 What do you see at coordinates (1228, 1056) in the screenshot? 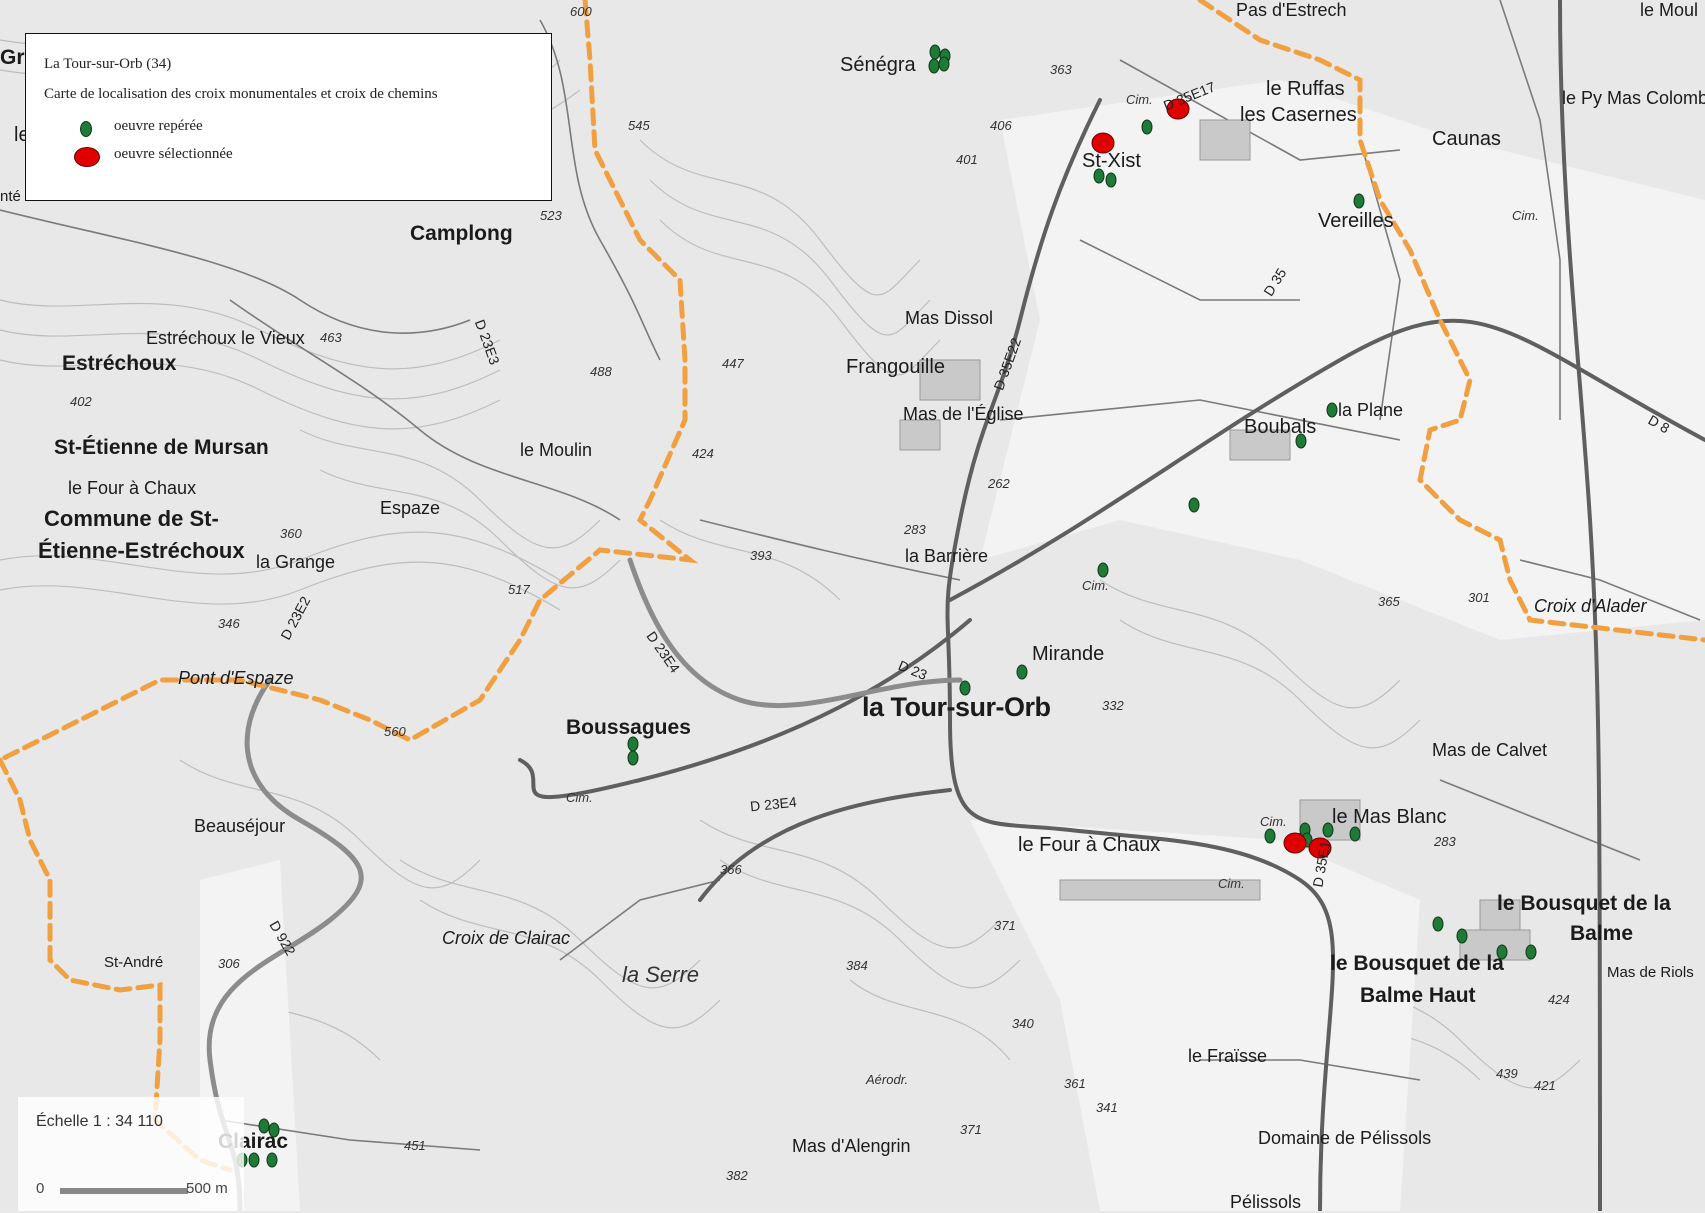
I see `place-le-fraisse: le Fraïsse` at bounding box center [1228, 1056].